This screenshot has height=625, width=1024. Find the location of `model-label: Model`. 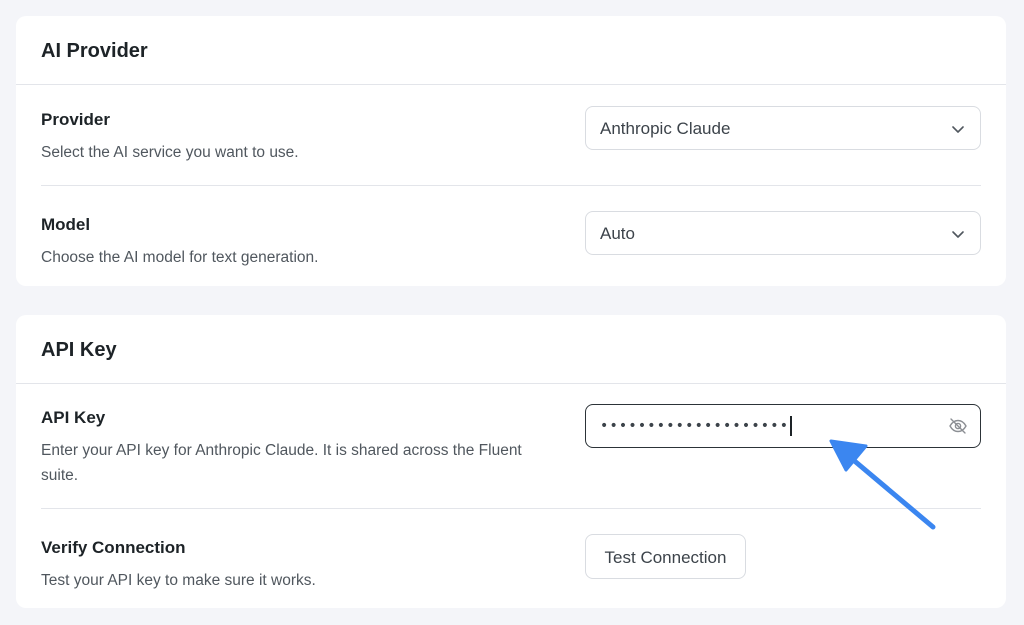

model-label: Model is located at coordinates (66, 224).